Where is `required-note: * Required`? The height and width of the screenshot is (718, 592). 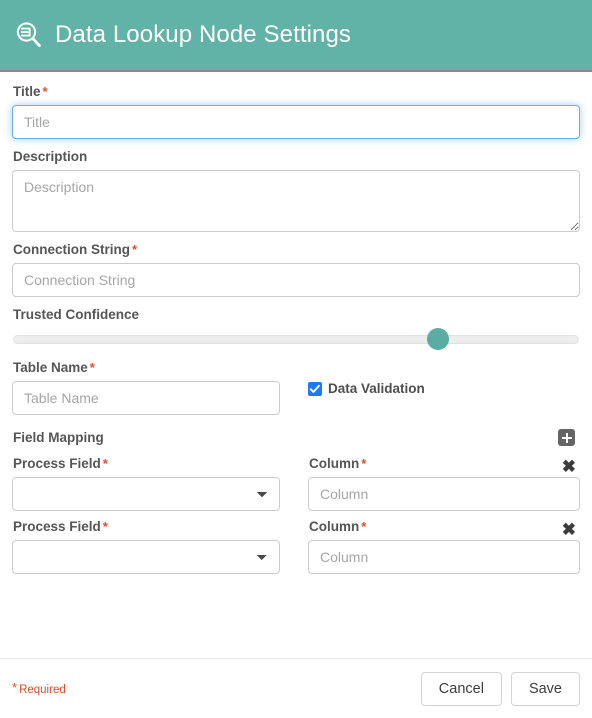 required-note: * Required is located at coordinates (39, 687).